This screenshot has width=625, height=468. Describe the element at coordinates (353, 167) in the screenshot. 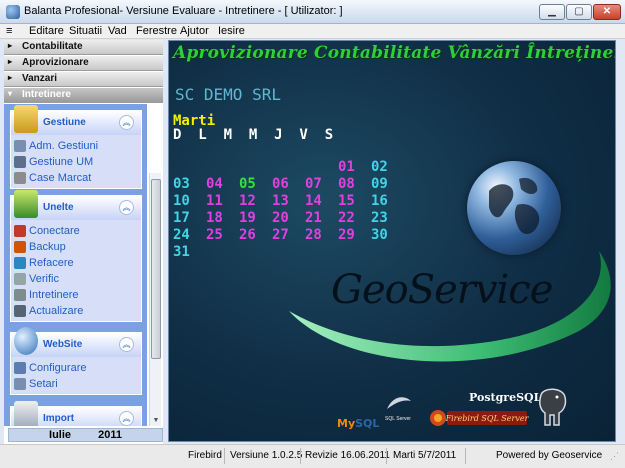

I see `calendar-day: 01` at that location.